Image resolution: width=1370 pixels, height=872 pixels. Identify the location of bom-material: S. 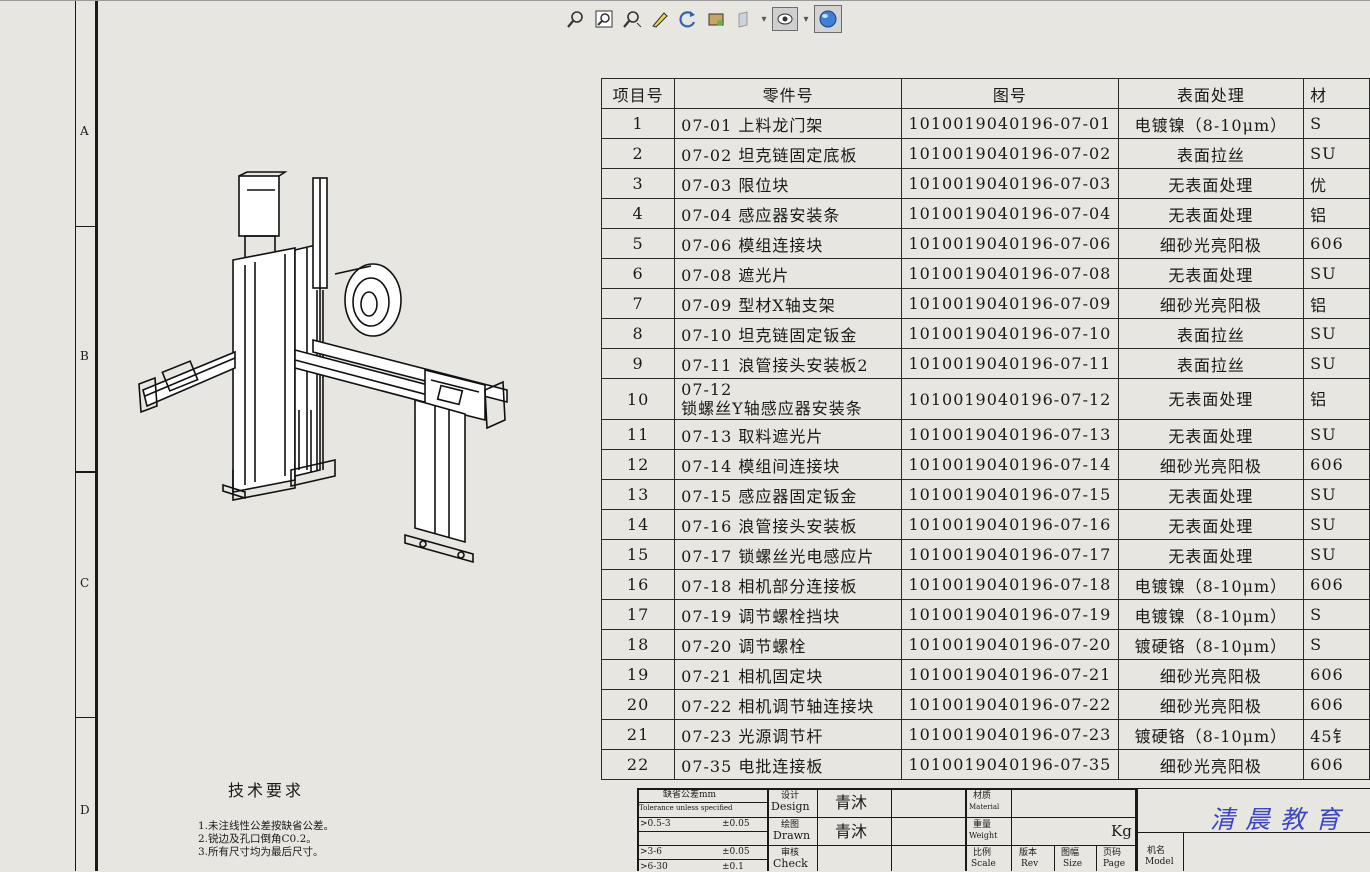
(1336, 614).